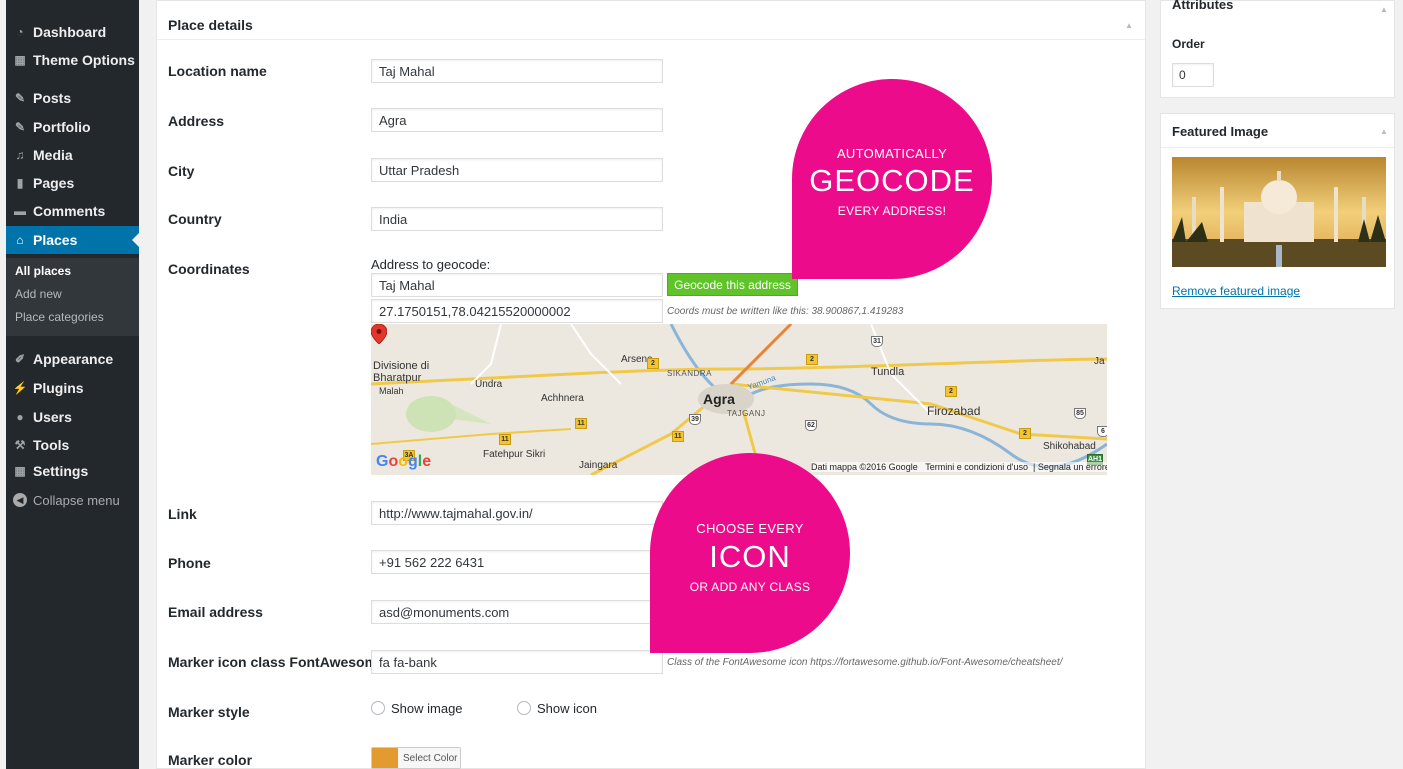  I want to click on phone-input: +91 562 222 6431, so click(517, 562).